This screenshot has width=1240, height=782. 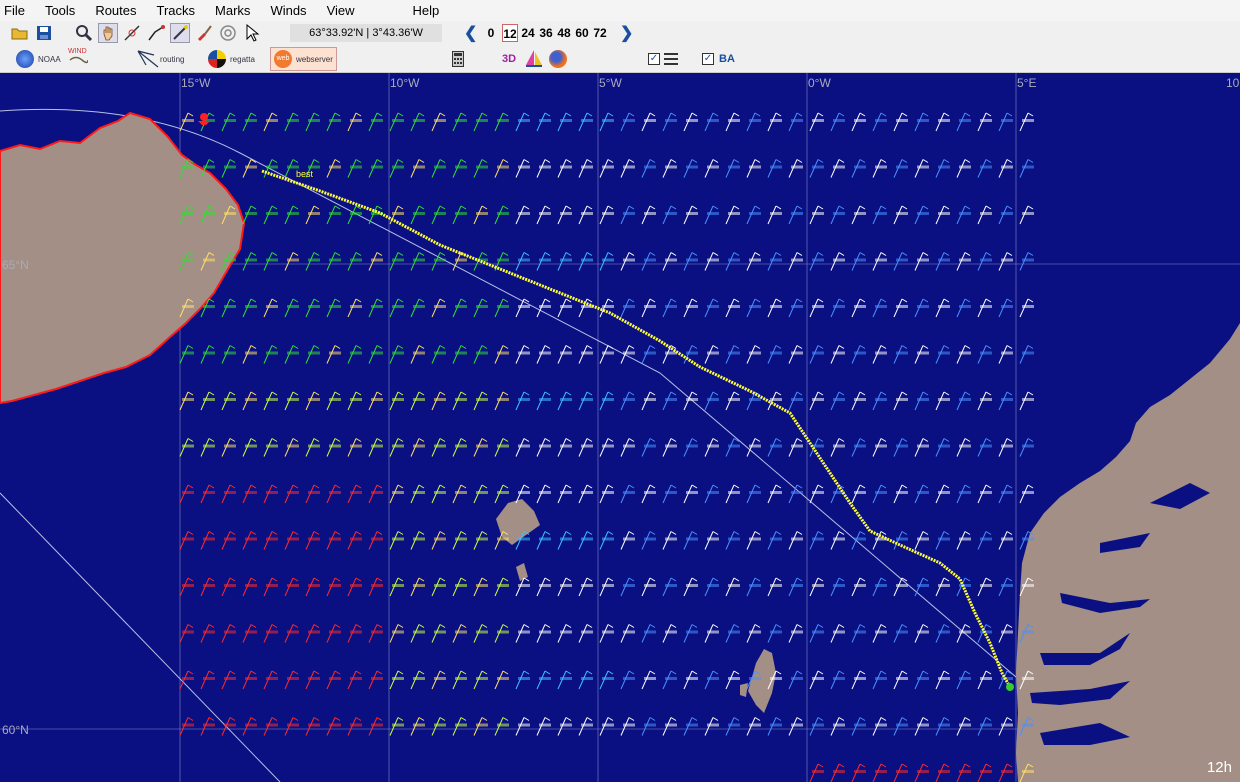 What do you see at coordinates (204, 33) in the screenshot?
I see `paint-icon` at bounding box center [204, 33].